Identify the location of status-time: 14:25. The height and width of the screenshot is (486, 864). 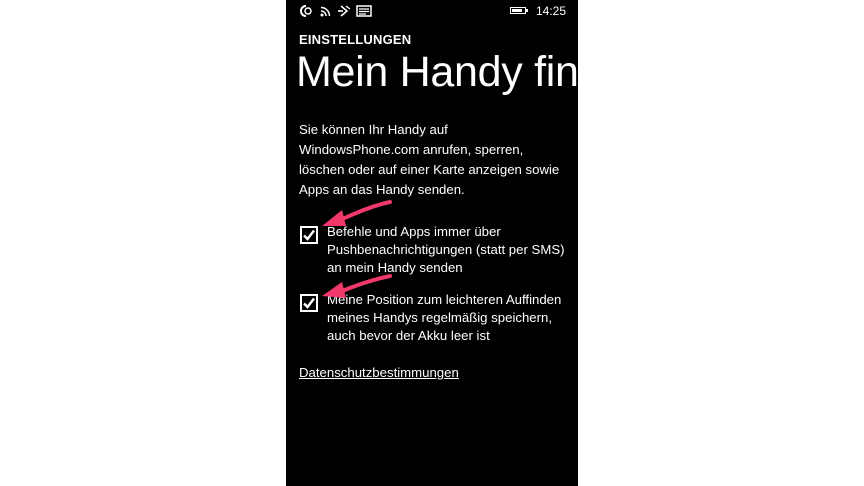
(551, 11).